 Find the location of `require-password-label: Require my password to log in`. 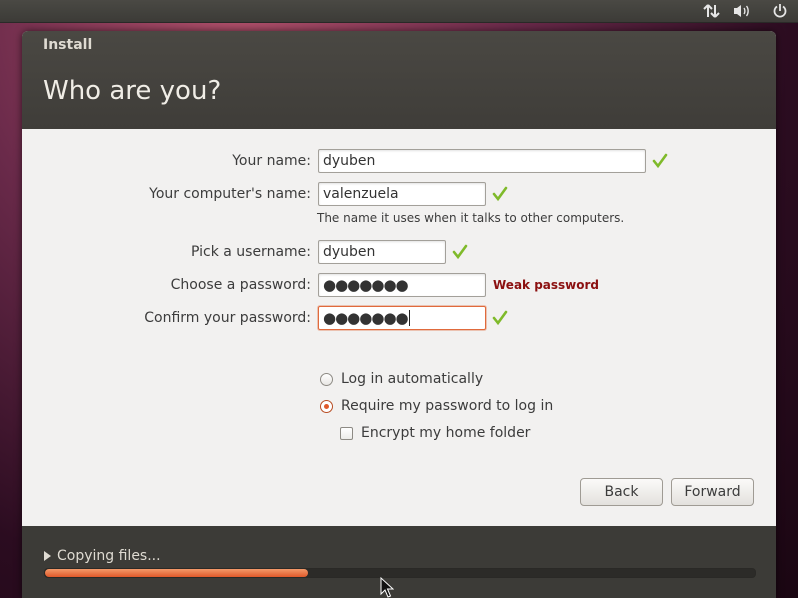

require-password-label: Require my password to log in is located at coordinates (447, 406).